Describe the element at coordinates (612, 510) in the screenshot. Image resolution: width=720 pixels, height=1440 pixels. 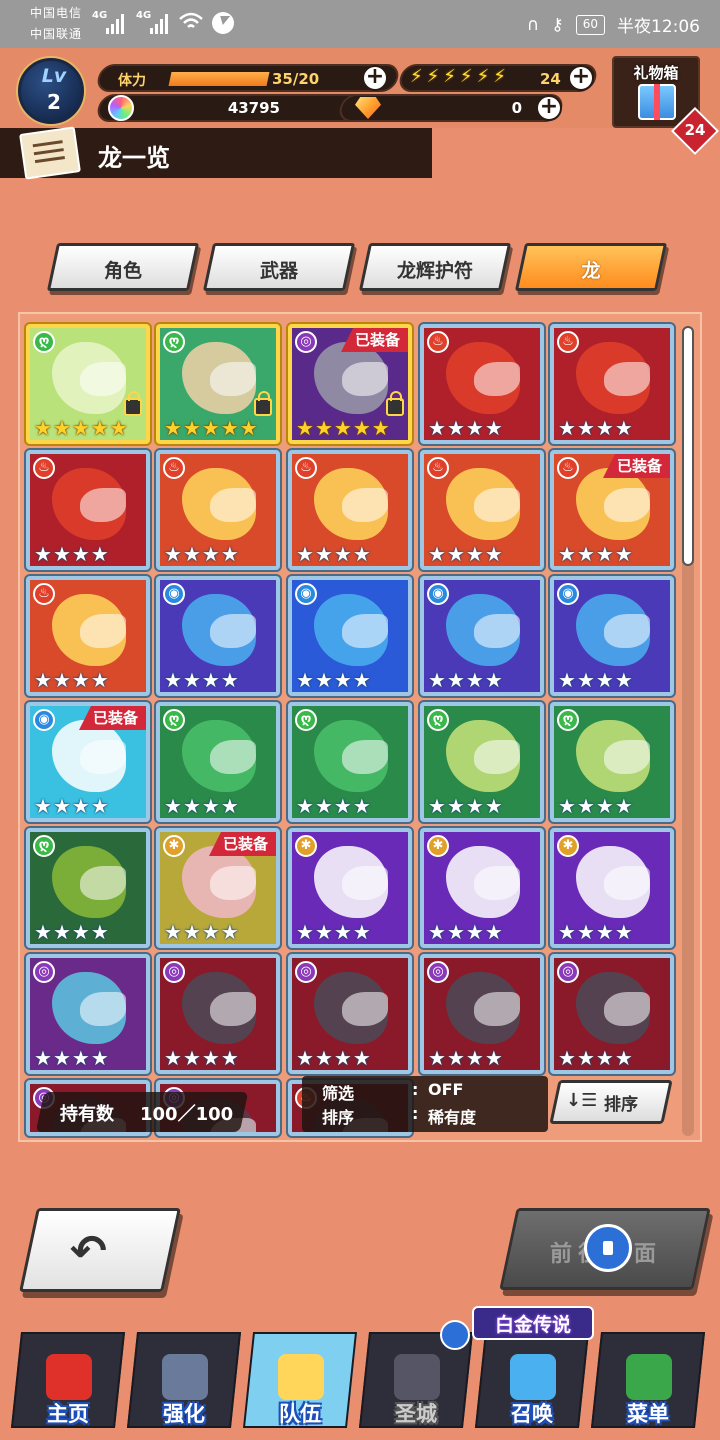
I see `dragon-card: ♨ ★ ★ ★ ★ 已装备` at that location.